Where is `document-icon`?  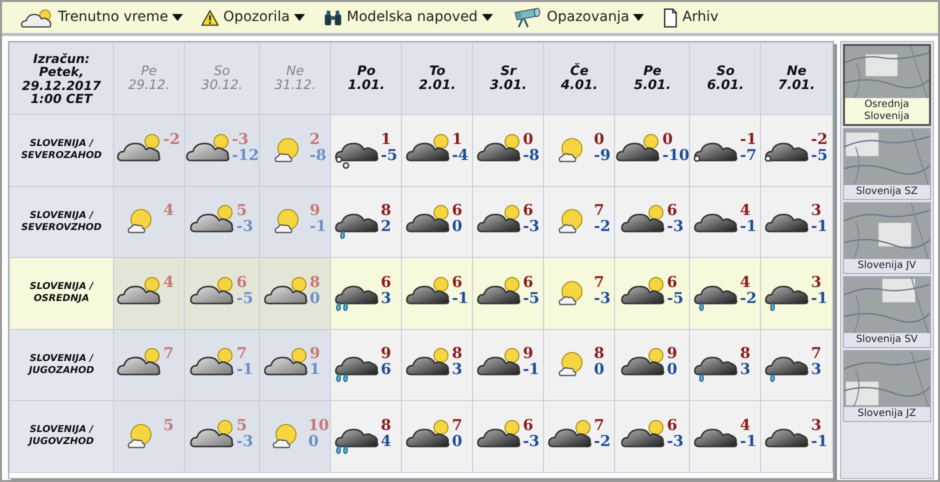
document-icon is located at coordinates (670, 17).